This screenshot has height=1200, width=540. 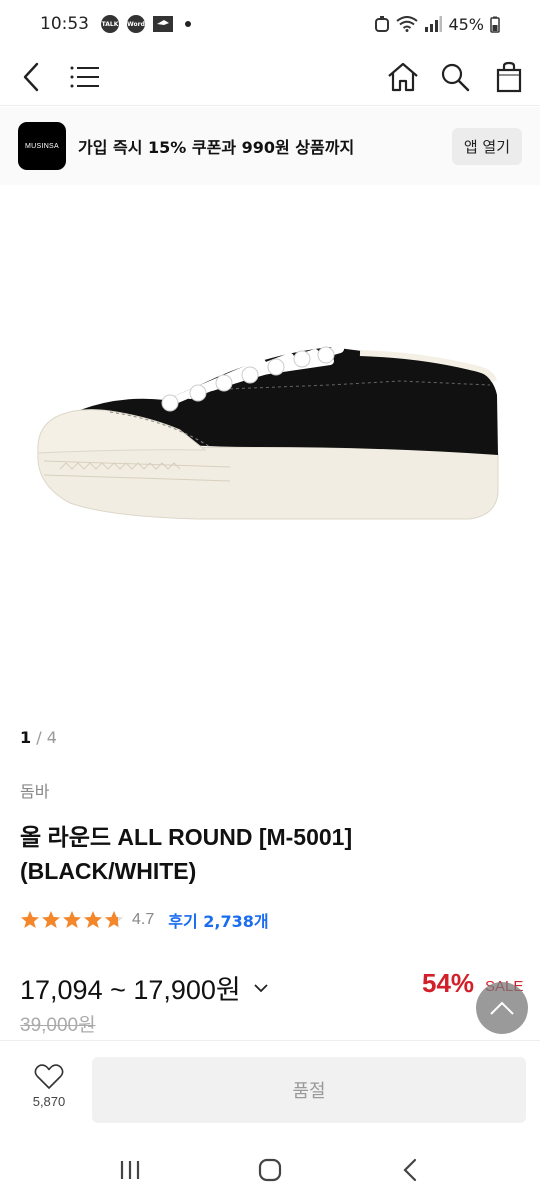 I want to click on chevron-up-icon, so click(x=502, y=1008).